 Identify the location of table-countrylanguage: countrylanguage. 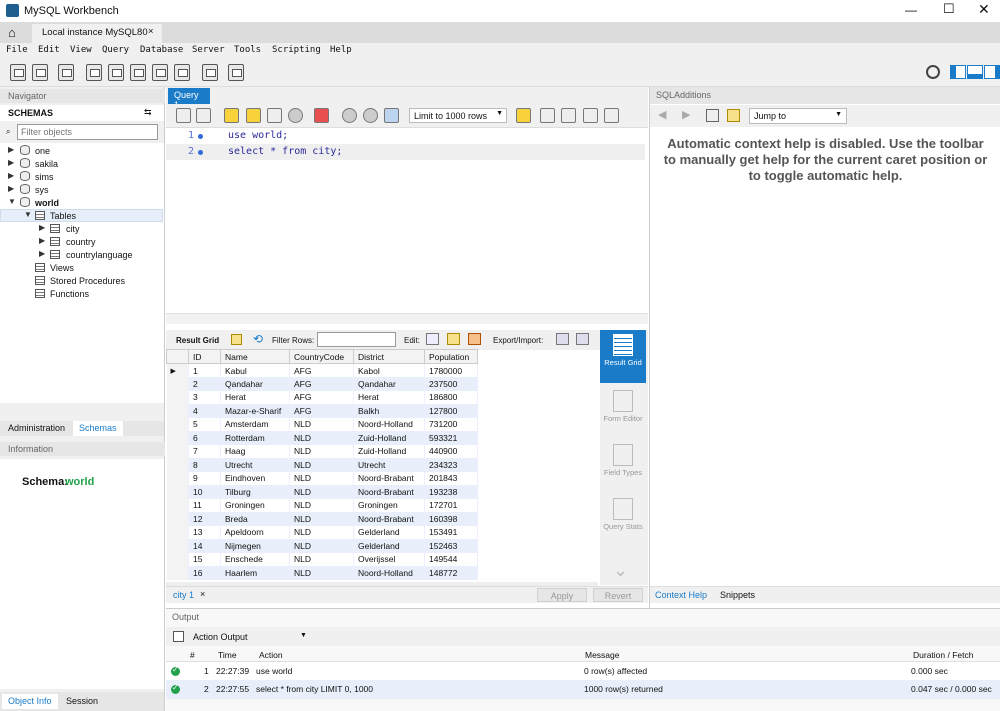
(99, 255).